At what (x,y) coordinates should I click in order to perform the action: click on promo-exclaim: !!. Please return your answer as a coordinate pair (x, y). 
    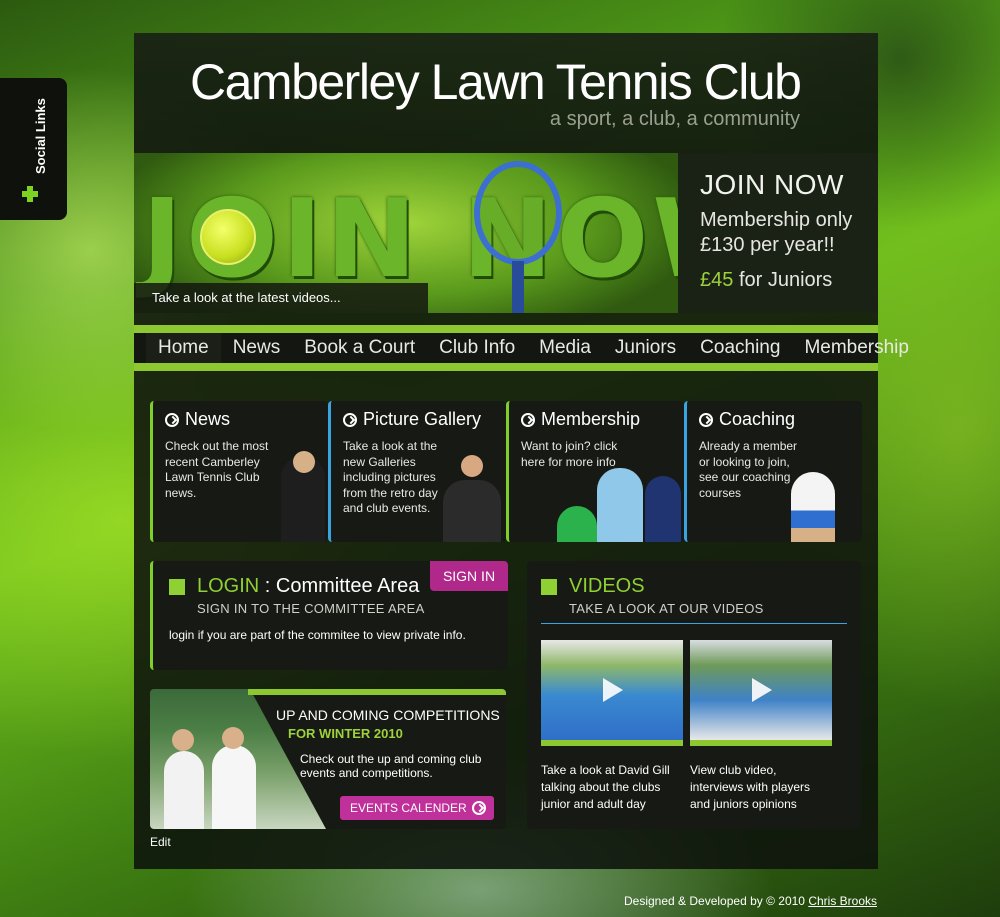
    Looking at the image, I should click on (829, 245).